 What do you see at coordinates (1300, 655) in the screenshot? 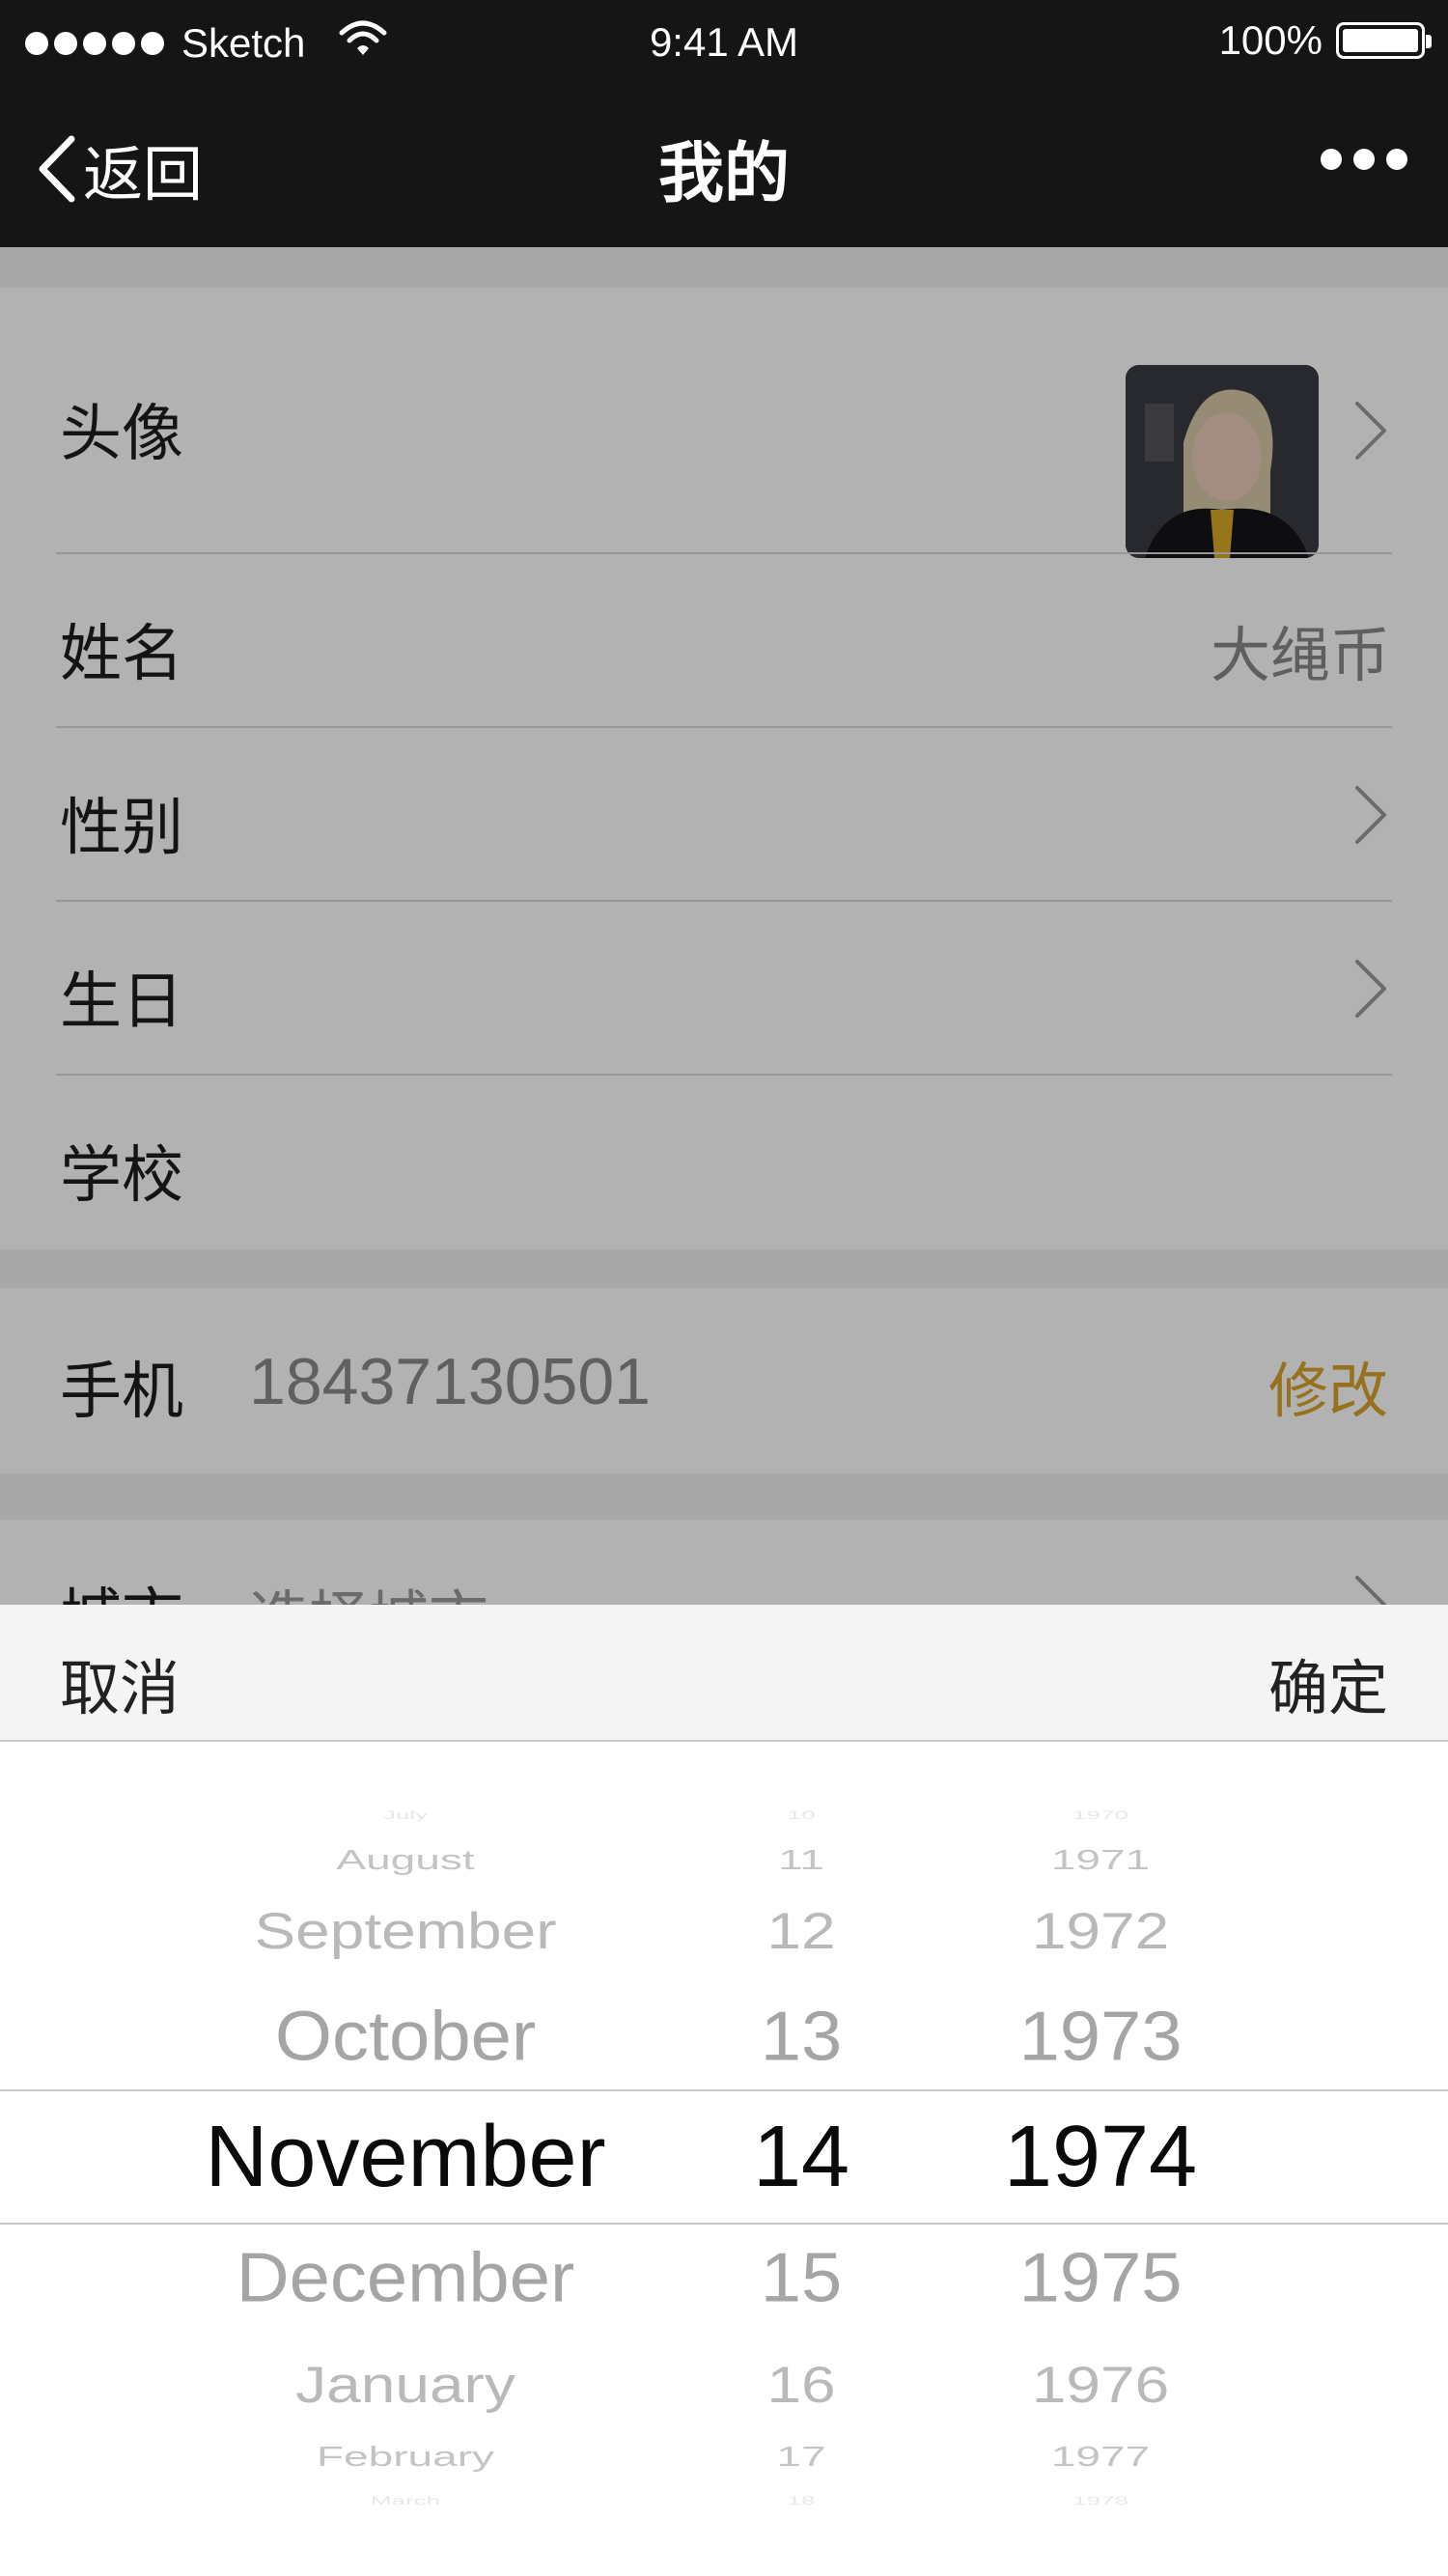
I see `name-value: 大绳币` at bounding box center [1300, 655].